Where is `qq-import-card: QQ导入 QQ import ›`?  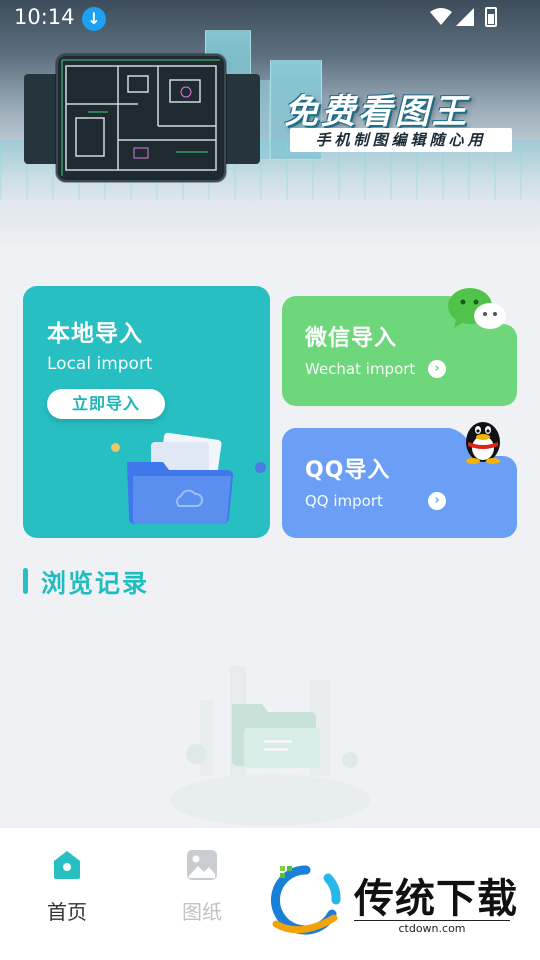 qq-import-card: QQ导入 QQ import › is located at coordinates (399, 480).